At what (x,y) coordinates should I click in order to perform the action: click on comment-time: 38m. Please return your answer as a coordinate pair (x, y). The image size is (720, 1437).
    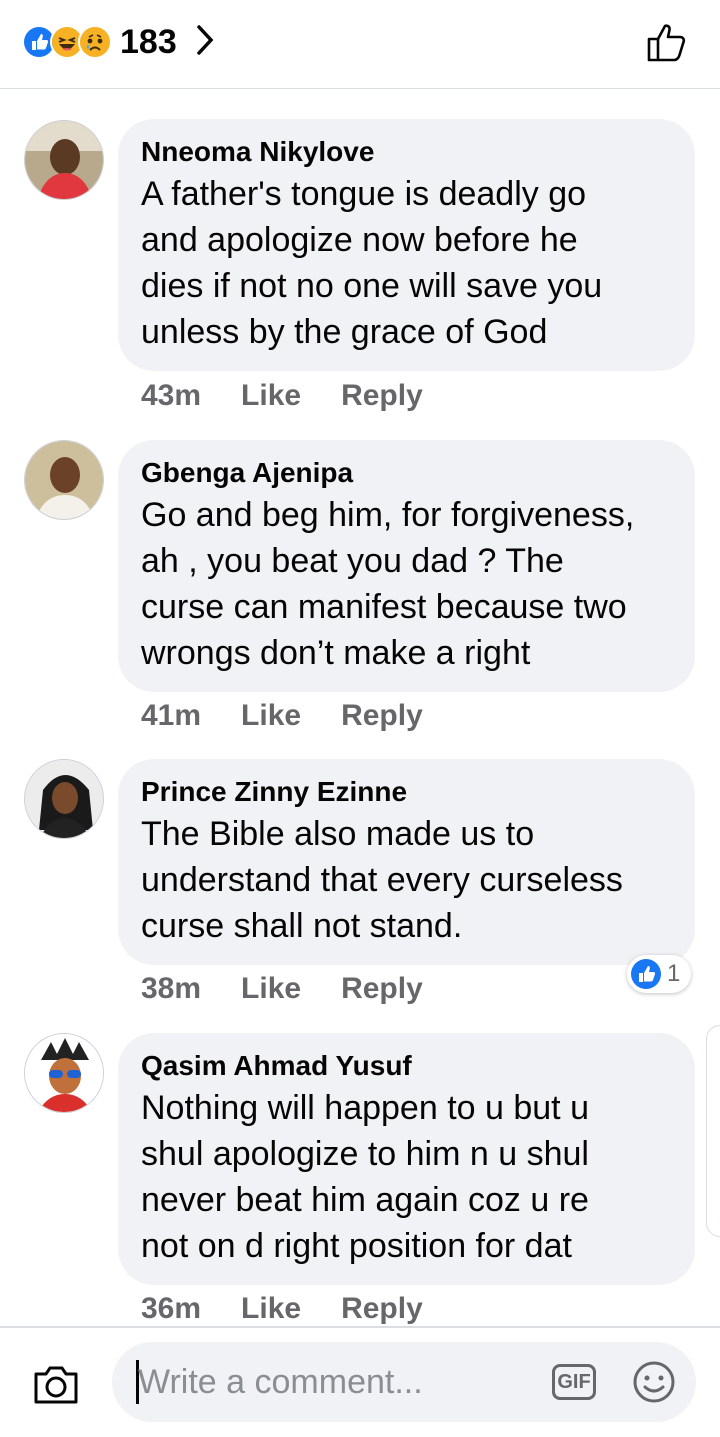
    Looking at the image, I should click on (171, 989).